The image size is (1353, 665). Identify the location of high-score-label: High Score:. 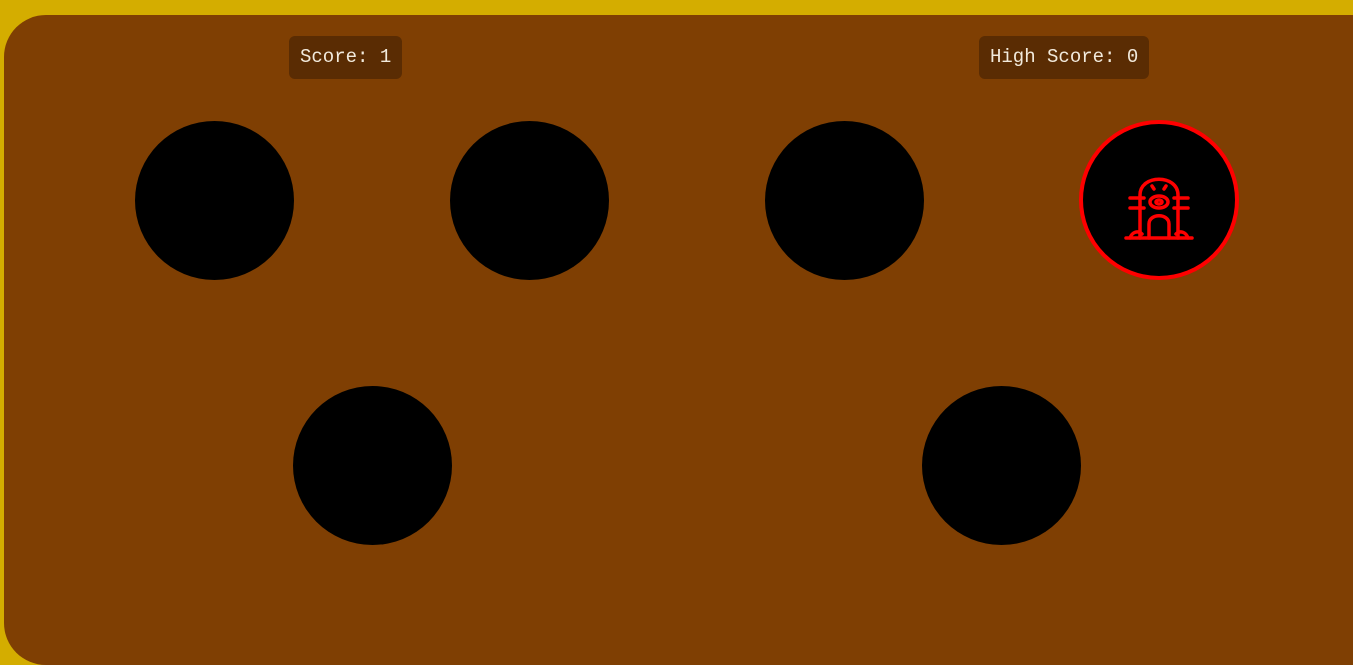
(1053, 57).